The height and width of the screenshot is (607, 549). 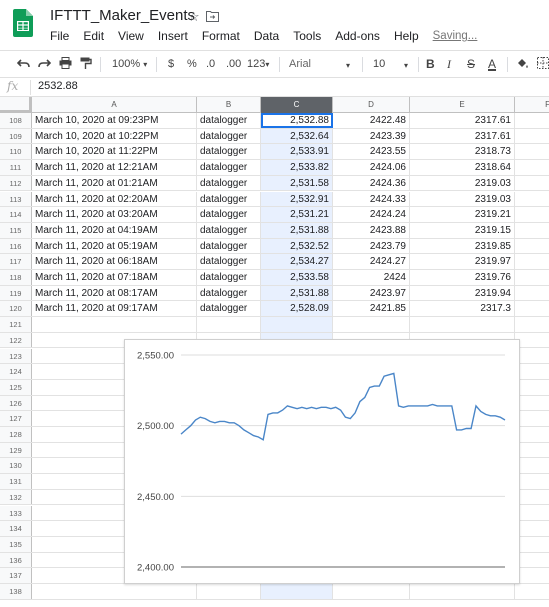 What do you see at coordinates (114, 277) in the screenshot?
I see `cell-timestamp: March 11, 2020 at 07:18AM` at bounding box center [114, 277].